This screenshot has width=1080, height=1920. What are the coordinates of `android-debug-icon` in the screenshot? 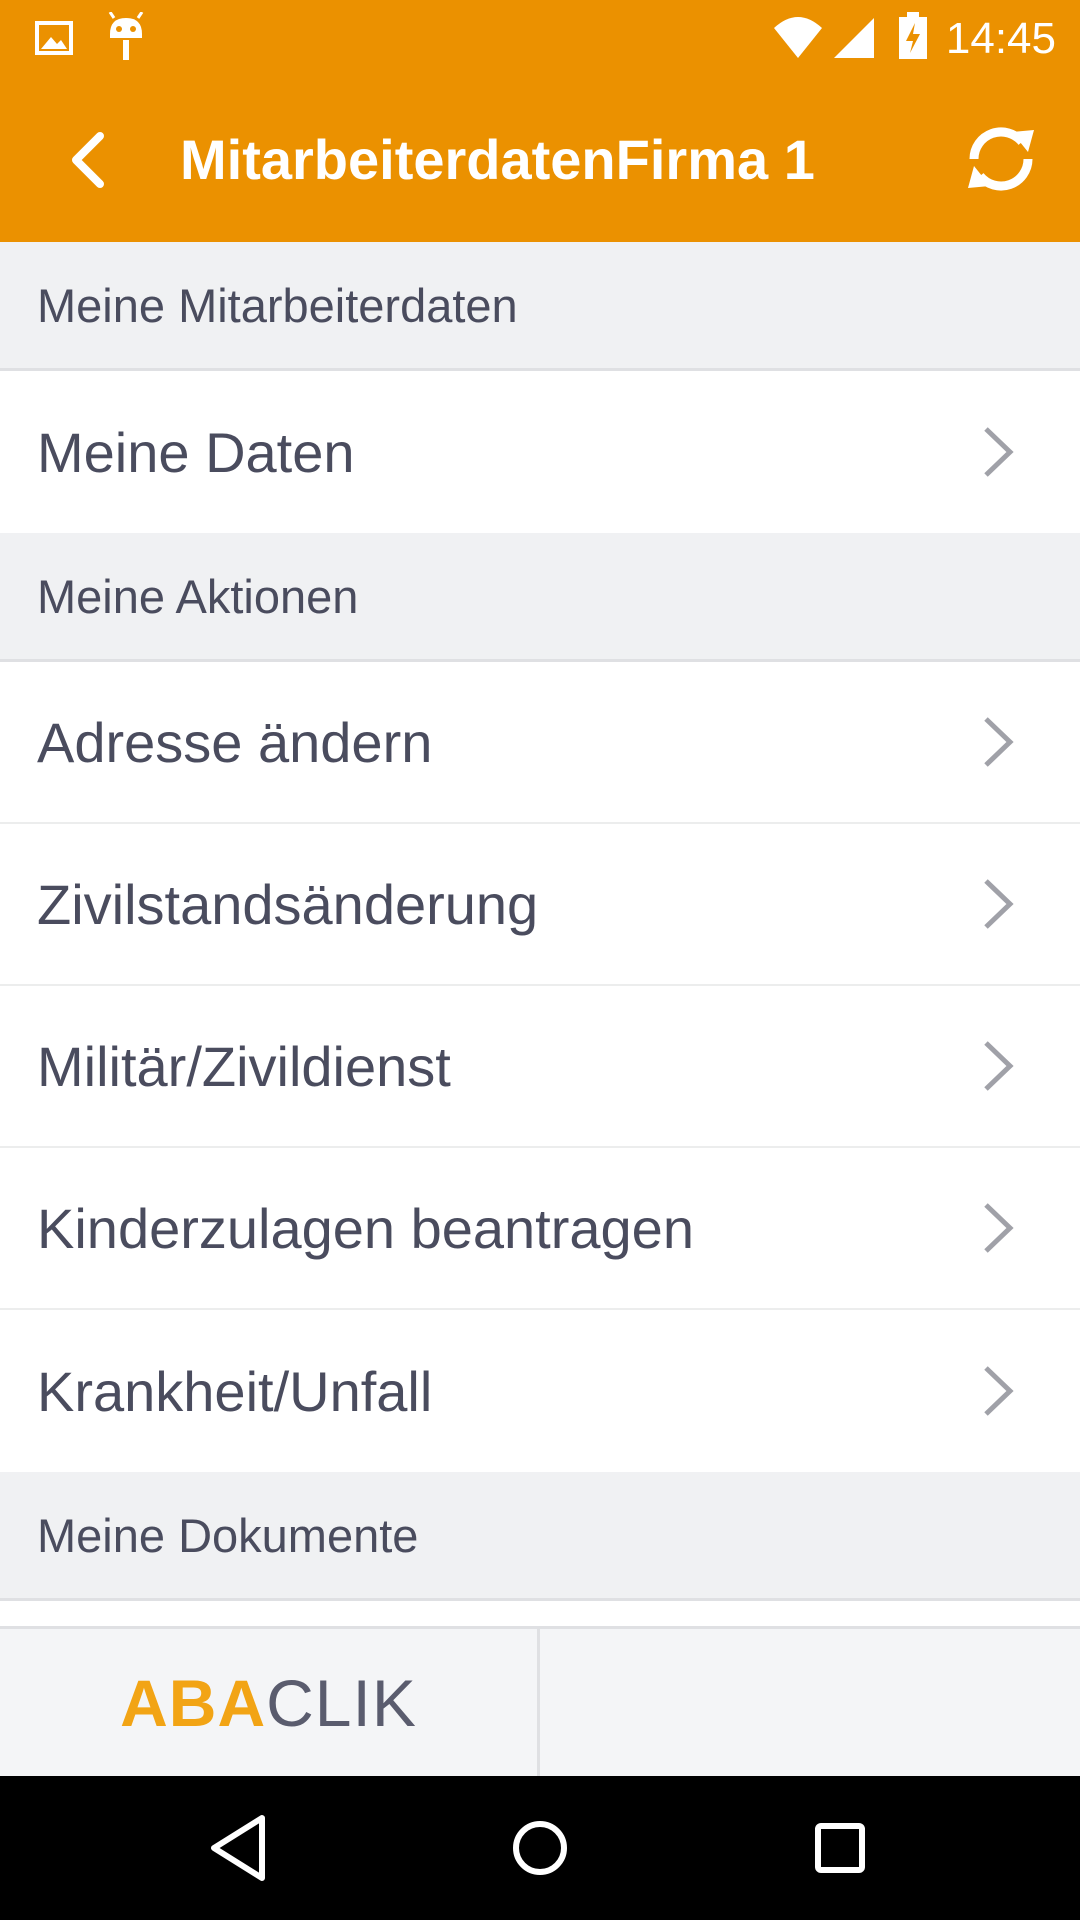 It's located at (126, 39).